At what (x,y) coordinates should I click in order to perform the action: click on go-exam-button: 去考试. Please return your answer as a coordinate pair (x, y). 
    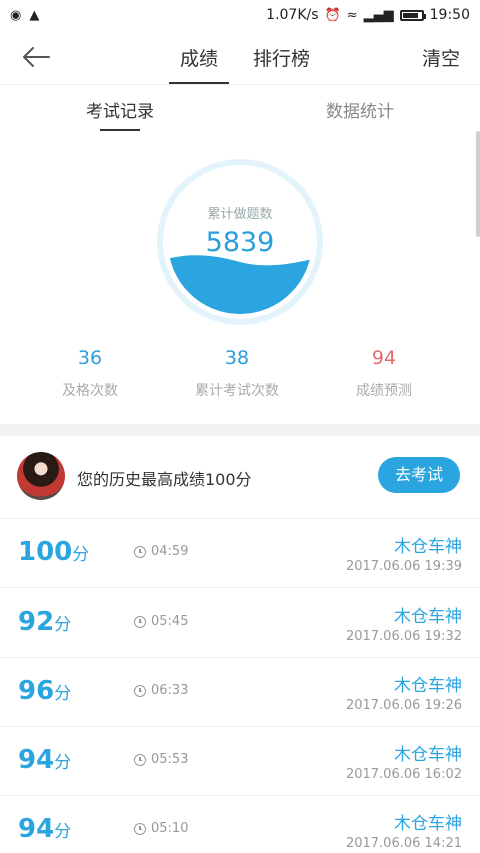
    Looking at the image, I should click on (419, 475).